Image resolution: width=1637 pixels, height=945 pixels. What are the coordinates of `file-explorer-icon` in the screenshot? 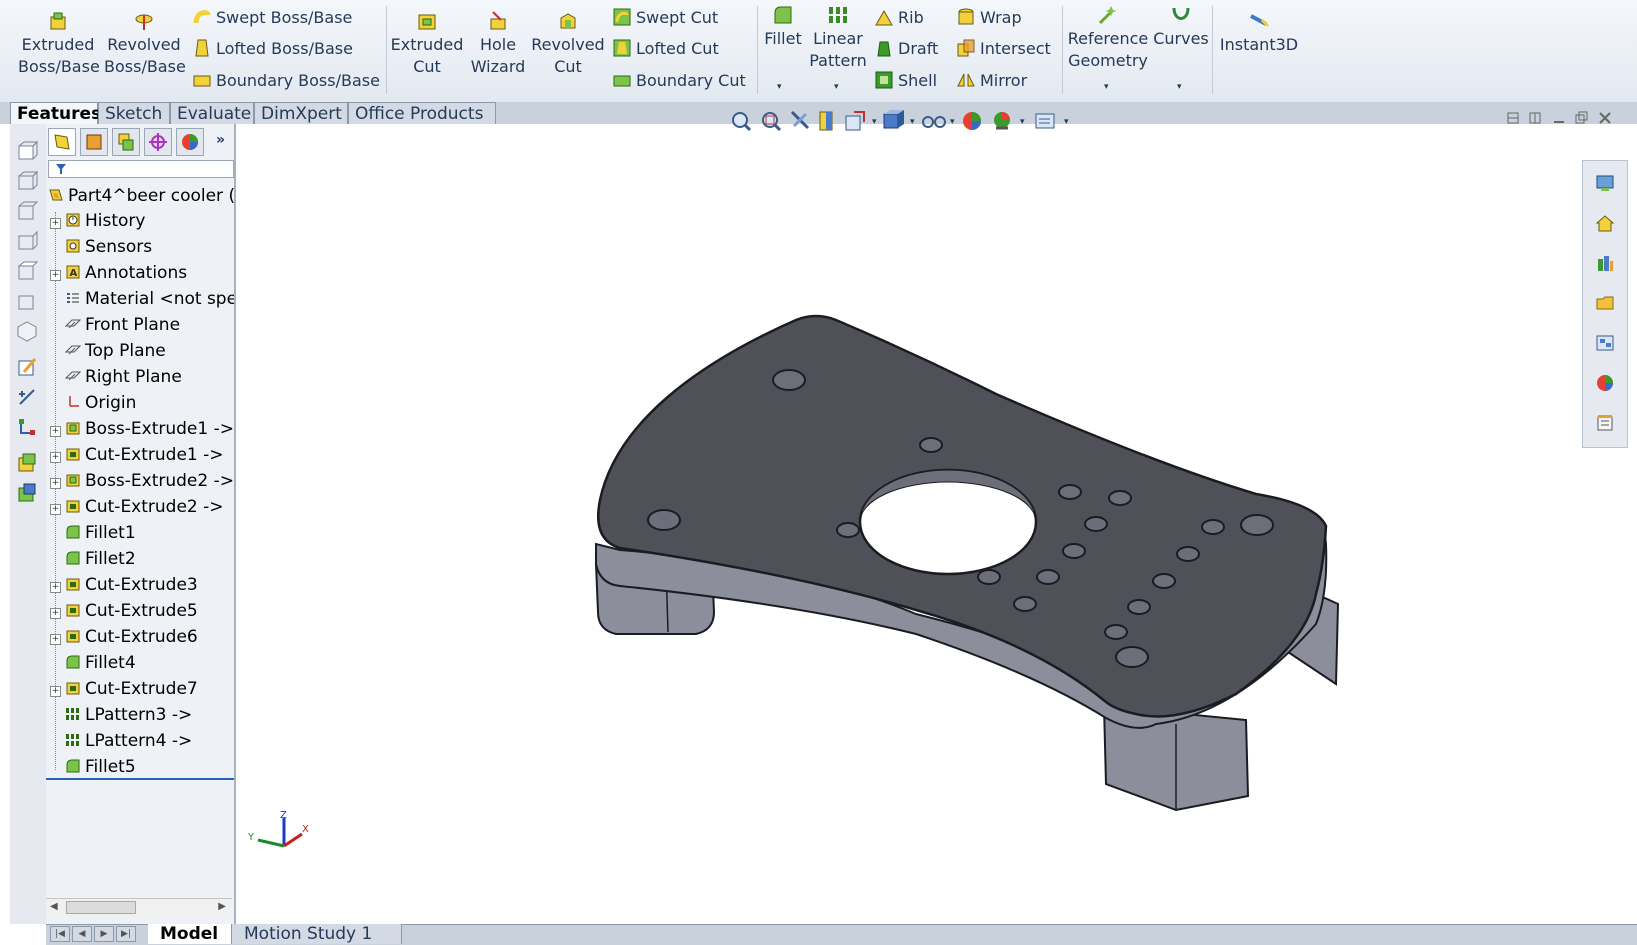 It's located at (1605, 303).